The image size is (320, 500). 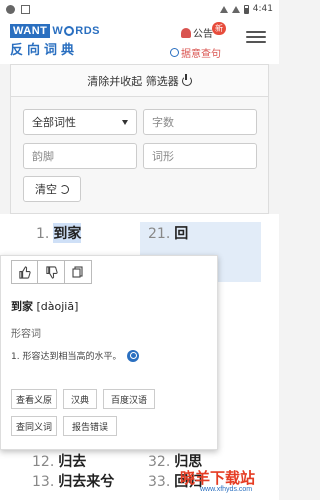 What do you see at coordinates (59, 41) in the screenshot?
I see `app-logo: WANT W RDS 反向词典` at bounding box center [59, 41].